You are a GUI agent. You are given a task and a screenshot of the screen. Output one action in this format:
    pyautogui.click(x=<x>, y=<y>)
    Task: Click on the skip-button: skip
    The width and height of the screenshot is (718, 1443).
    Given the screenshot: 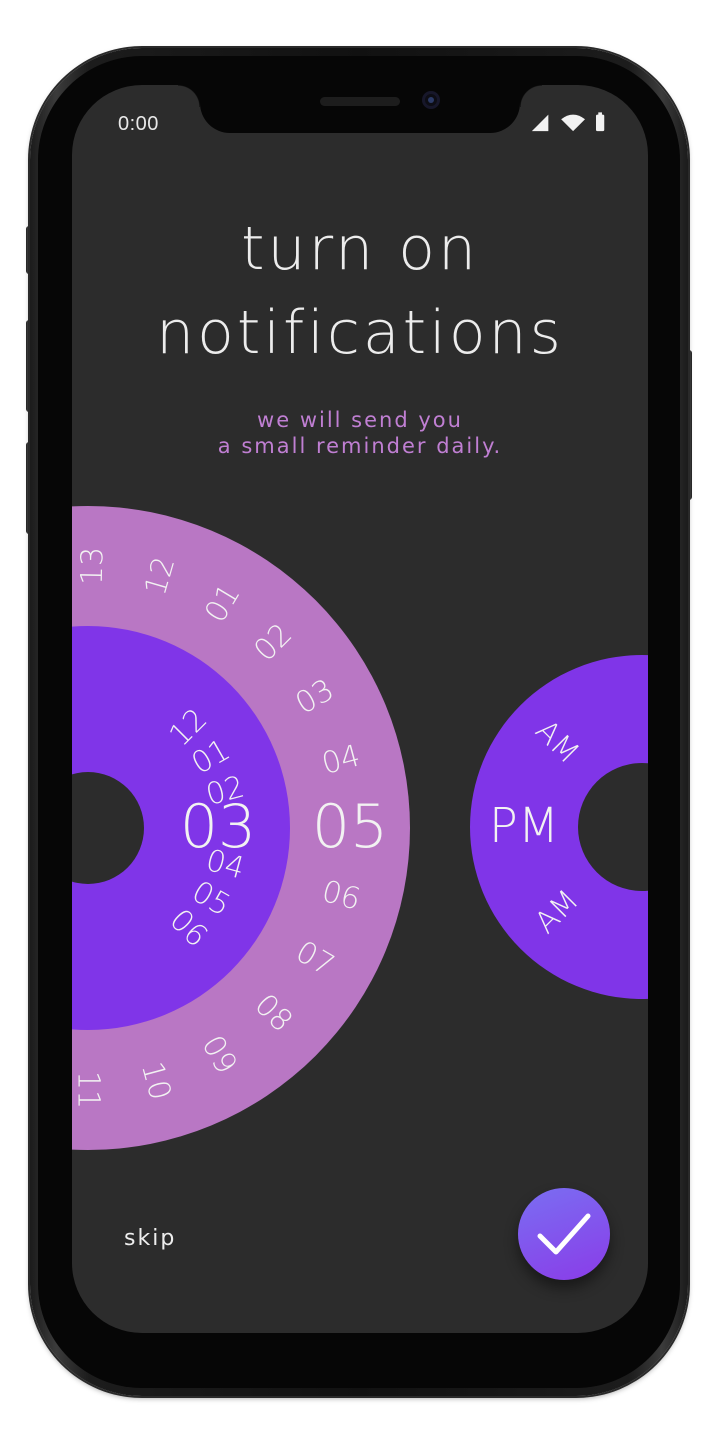 What is the action you would take?
    pyautogui.click(x=150, y=1238)
    